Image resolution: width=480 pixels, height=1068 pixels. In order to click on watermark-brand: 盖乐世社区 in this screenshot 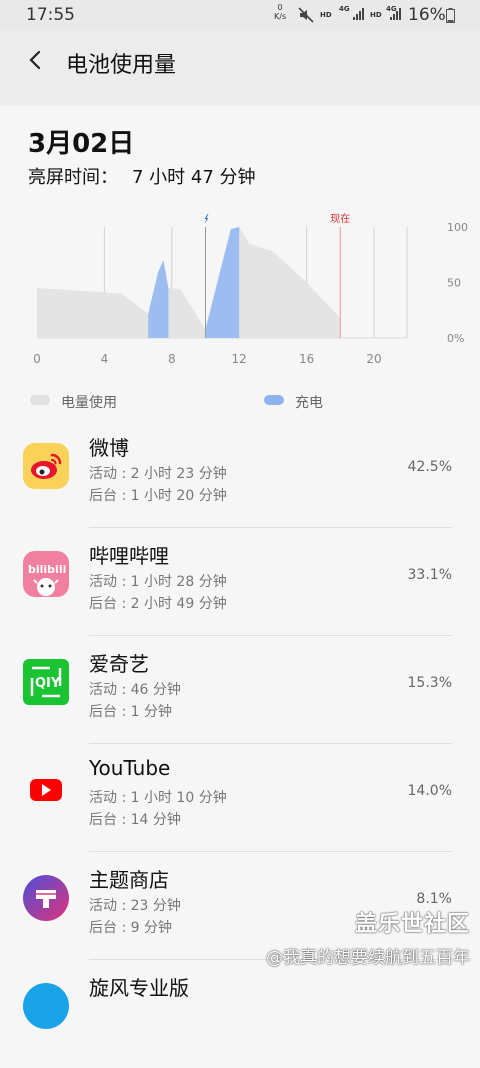, I will do `click(412, 924)`.